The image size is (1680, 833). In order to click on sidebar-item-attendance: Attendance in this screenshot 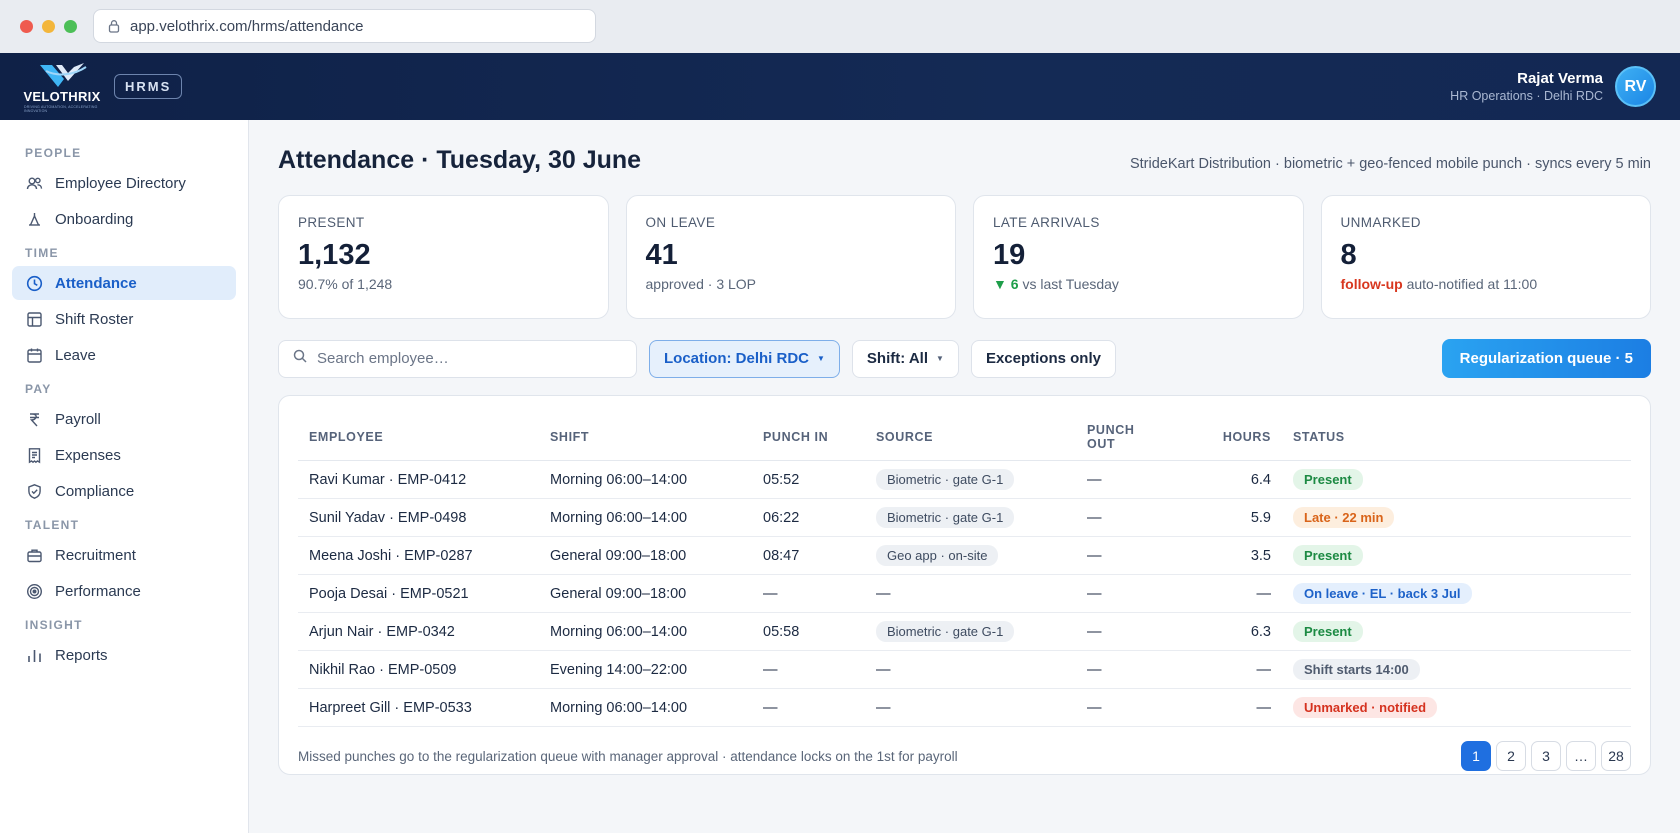, I will do `click(124, 283)`.